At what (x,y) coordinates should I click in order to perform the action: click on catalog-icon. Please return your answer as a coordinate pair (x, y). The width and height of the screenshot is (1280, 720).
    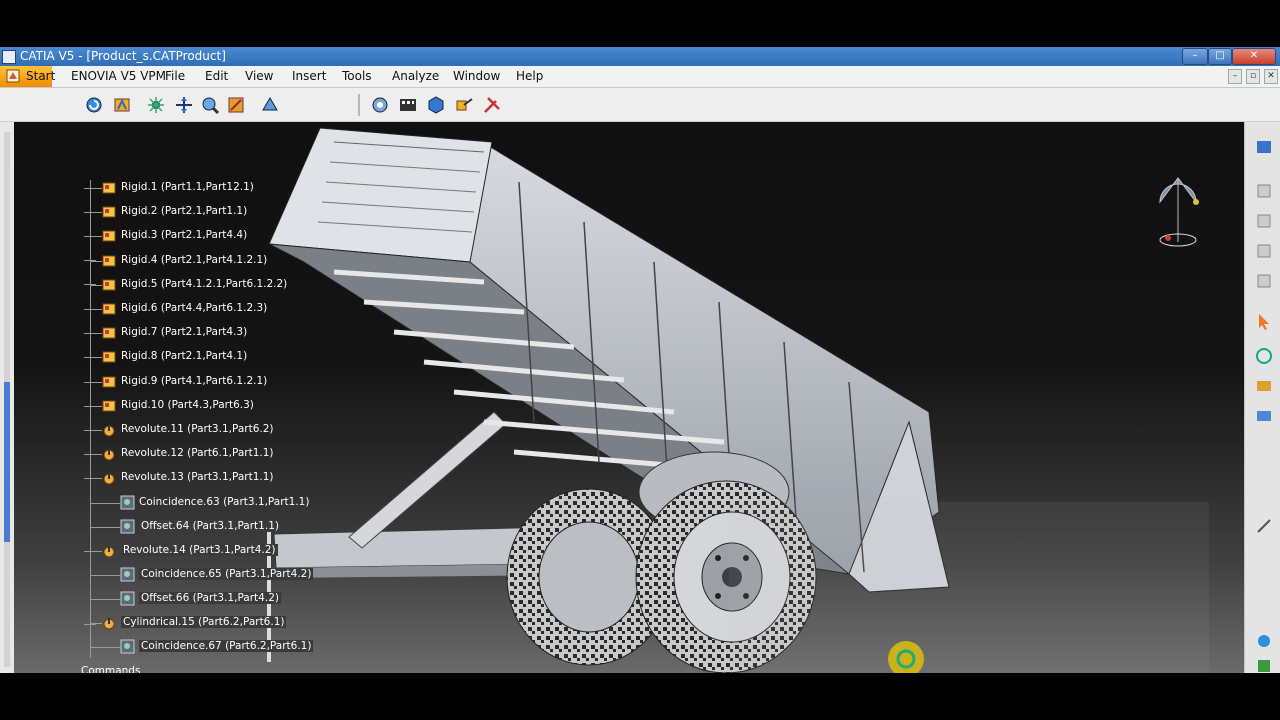
    Looking at the image, I should click on (1264, 147).